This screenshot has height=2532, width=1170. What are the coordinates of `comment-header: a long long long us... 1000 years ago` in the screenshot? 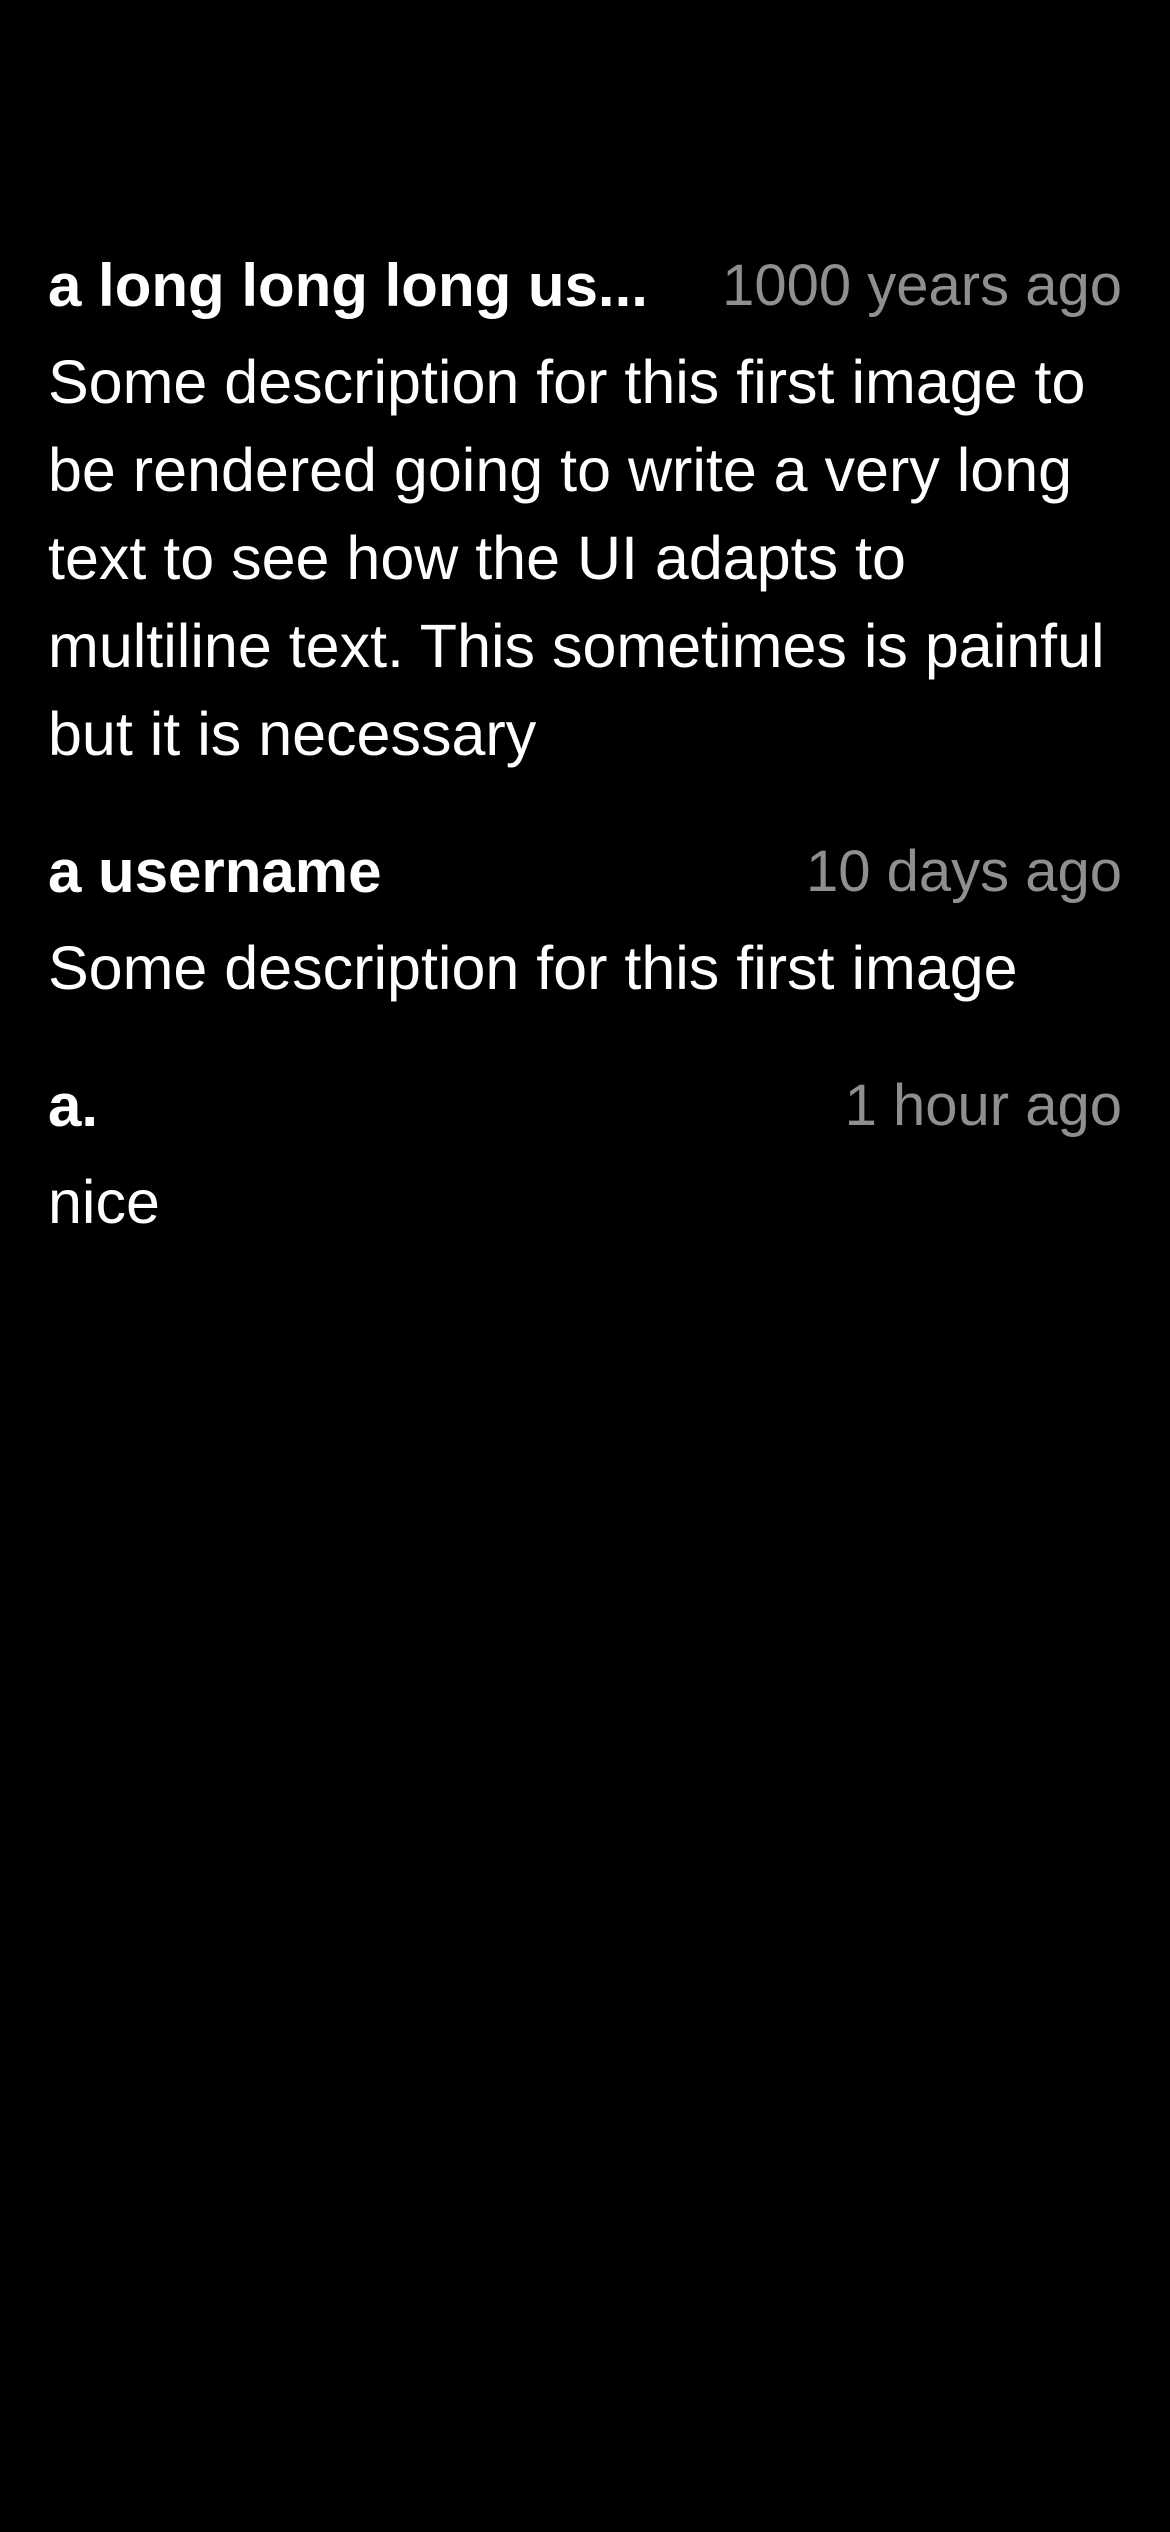 It's located at (585, 285).